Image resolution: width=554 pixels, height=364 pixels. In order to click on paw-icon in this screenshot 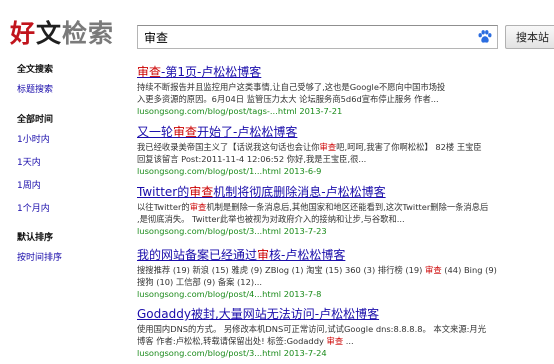, I will do `click(485, 37)`.